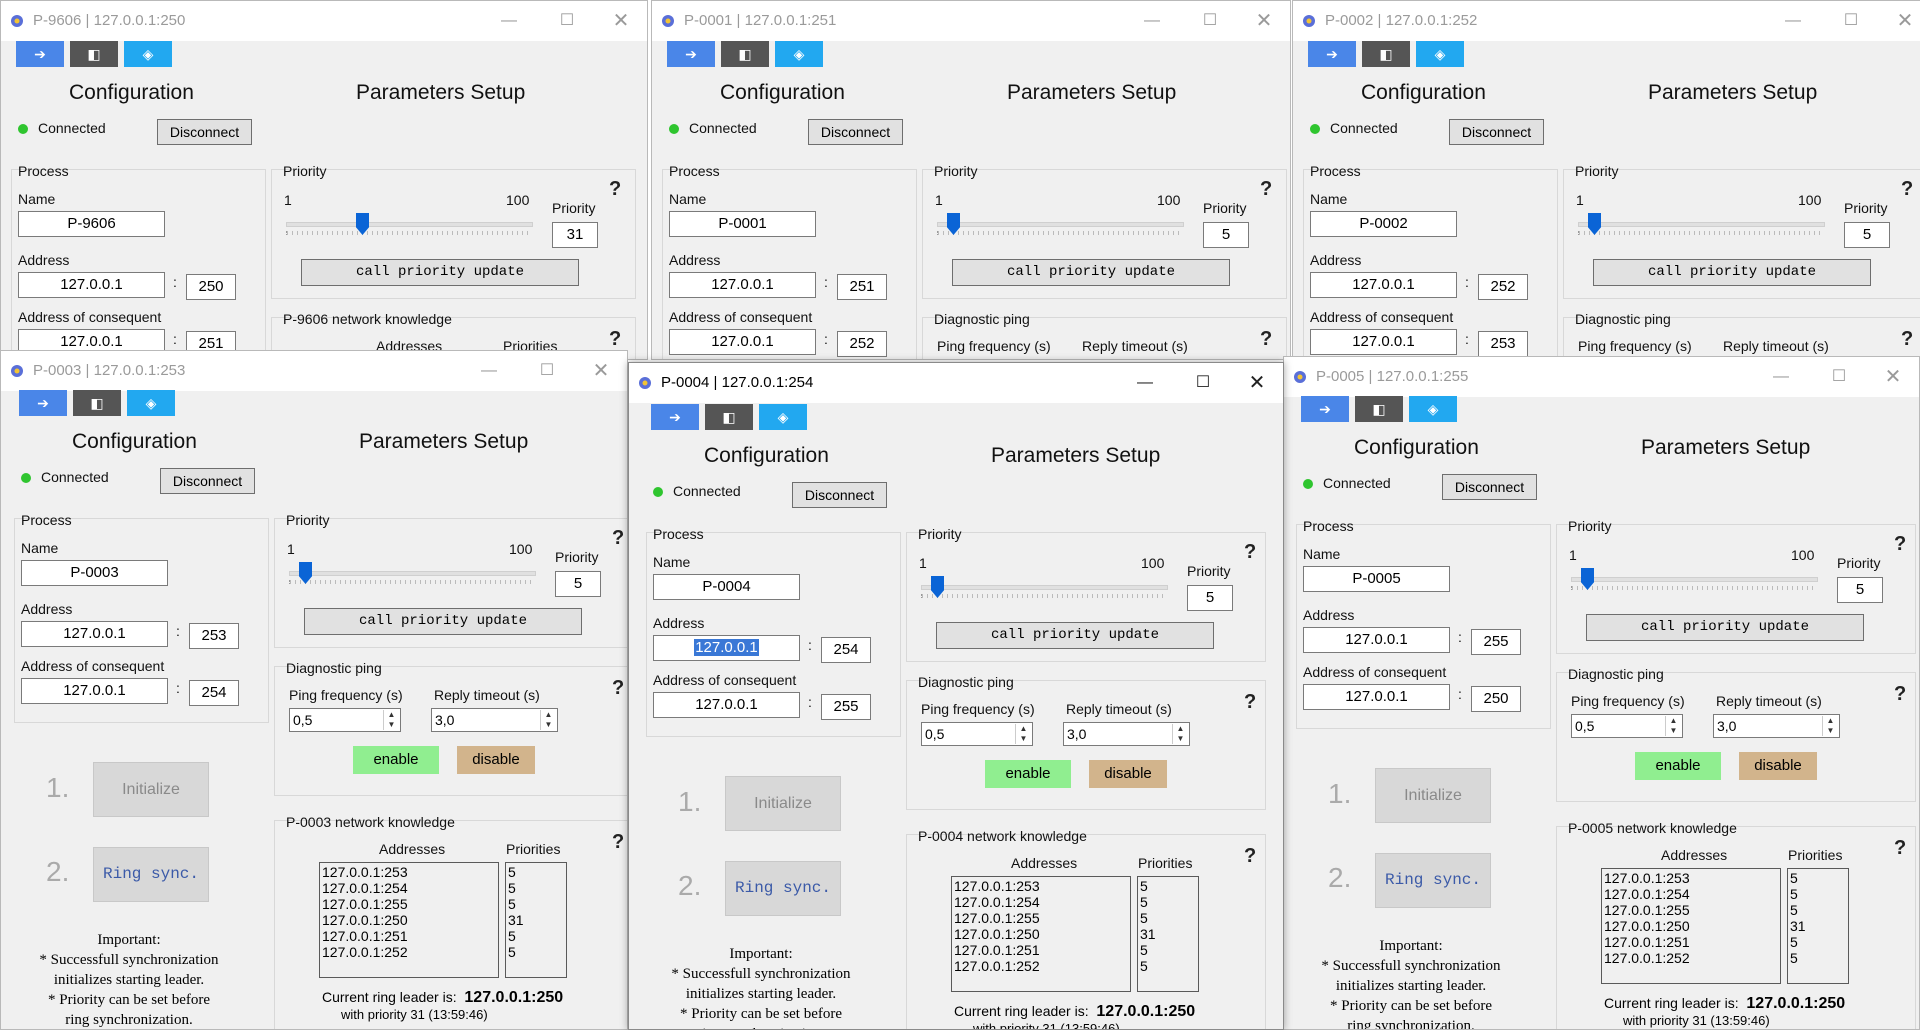  Describe the element at coordinates (94, 573) in the screenshot. I see `name-field: P-0003` at that location.